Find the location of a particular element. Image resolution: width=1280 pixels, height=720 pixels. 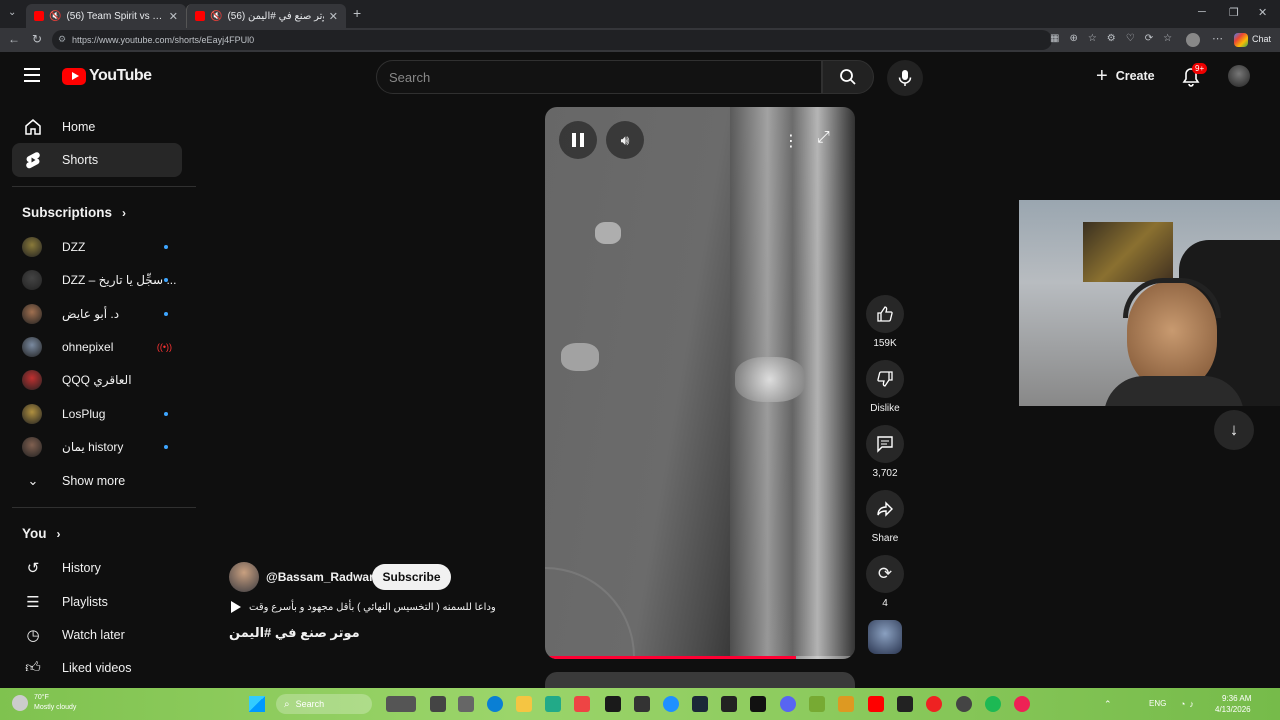

profile-avatar is located at coordinates (1193, 40).